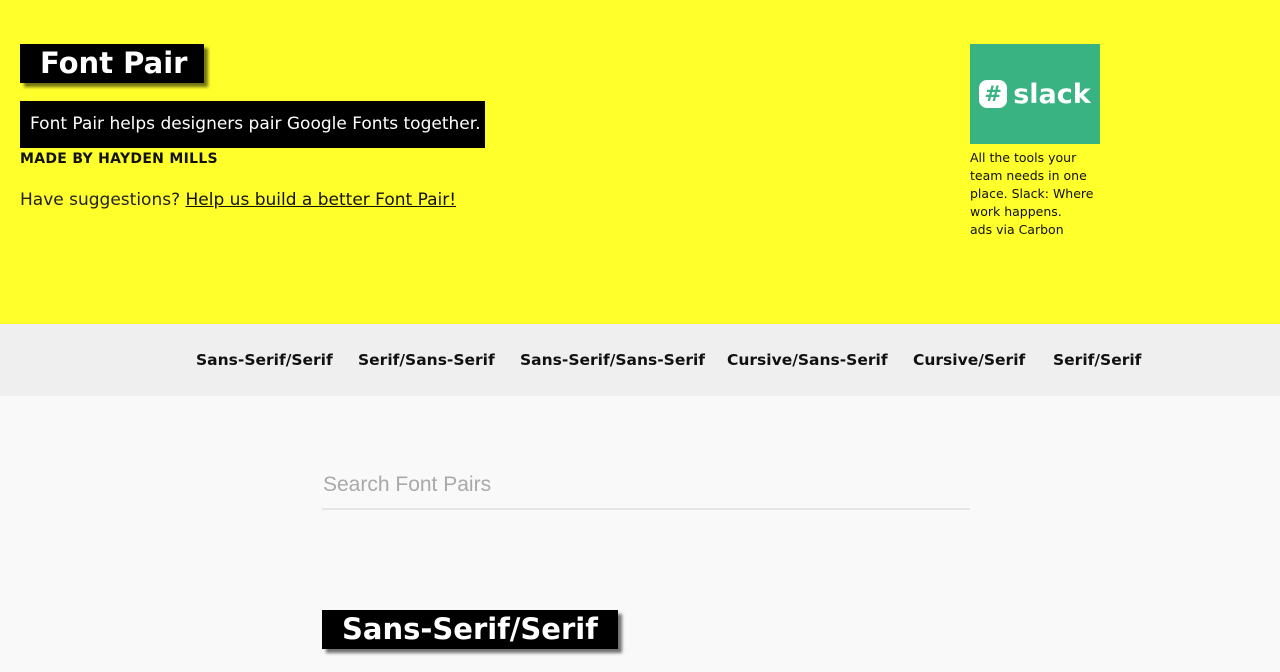  I want to click on nav-item-serif-serif: Serif/Serif, so click(1097, 360).